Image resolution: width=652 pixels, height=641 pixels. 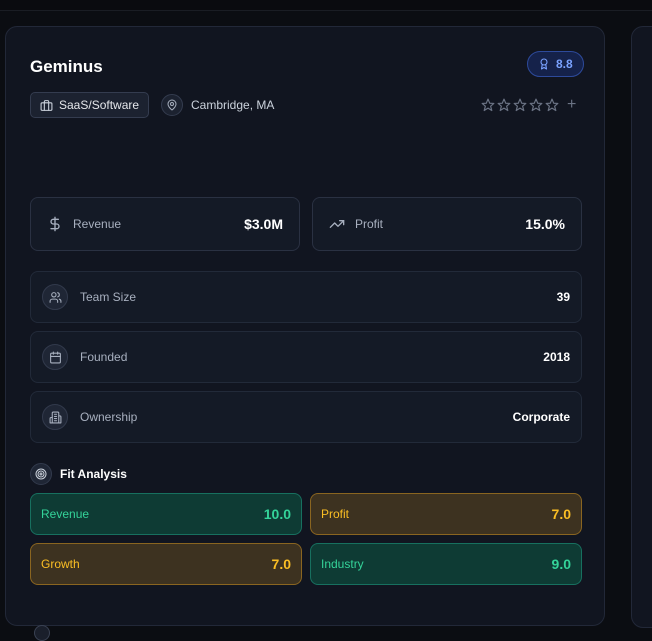 What do you see at coordinates (99, 105) in the screenshot?
I see `industry-label: SaaS/Software` at bounding box center [99, 105].